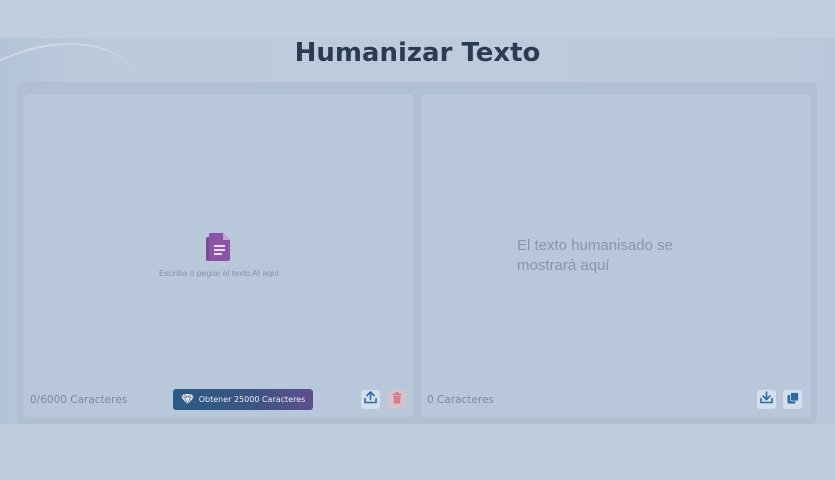 This screenshot has width=835, height=480. Describe the element at coordinates (417, 53) in the screenshot. I see `page-title: Humanizar Texto` at that location.